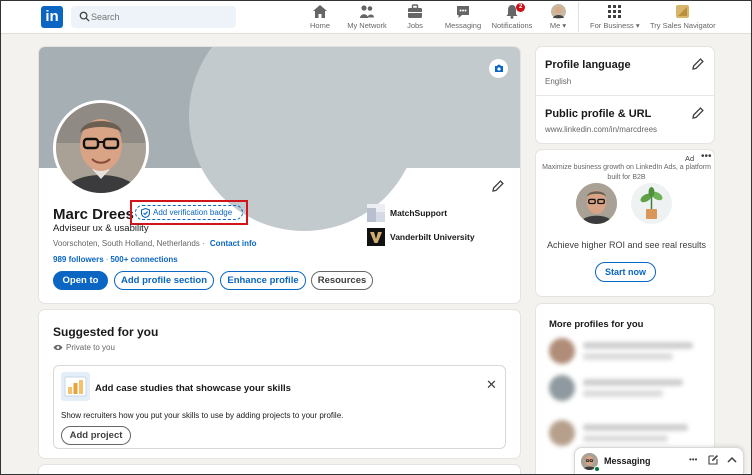 The width and height of the screenshot is (752, 475). Describe the element at coordinates (614, 11) in the screenshot. I see `grid-icon` at that location.